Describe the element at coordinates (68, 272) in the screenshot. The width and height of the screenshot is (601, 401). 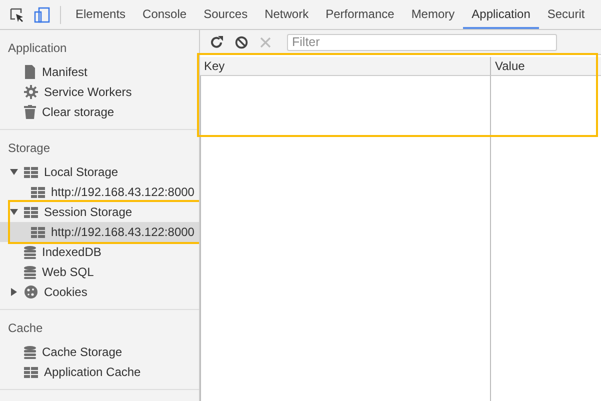
I see `tree-item-label: Web SQL` at that location.